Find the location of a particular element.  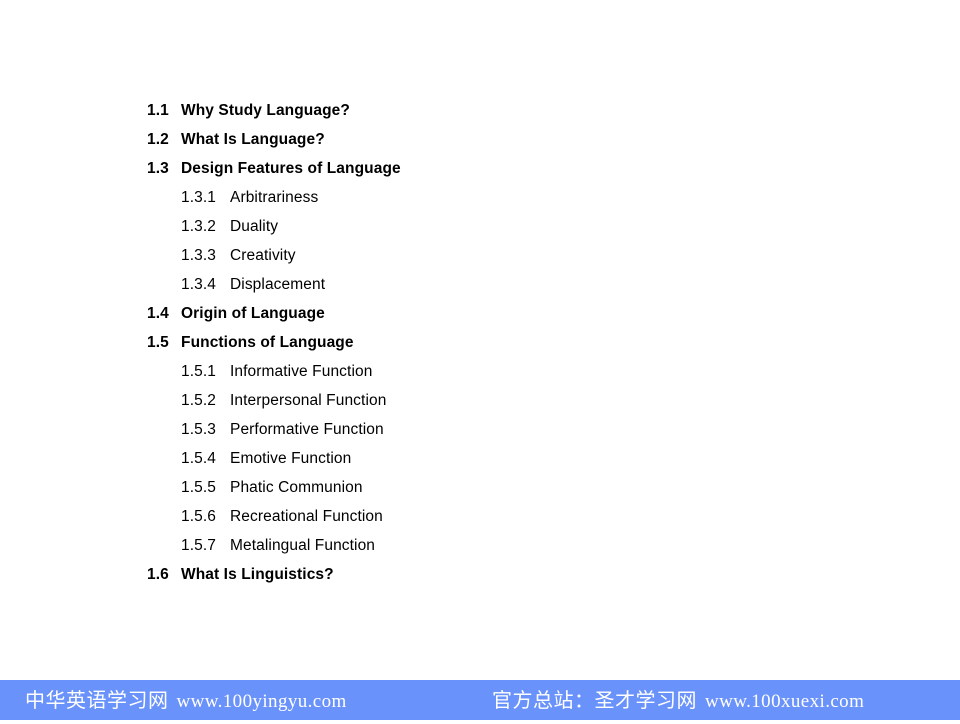

toc-entry-number: 1.5 is located at coordinates (158, 342).